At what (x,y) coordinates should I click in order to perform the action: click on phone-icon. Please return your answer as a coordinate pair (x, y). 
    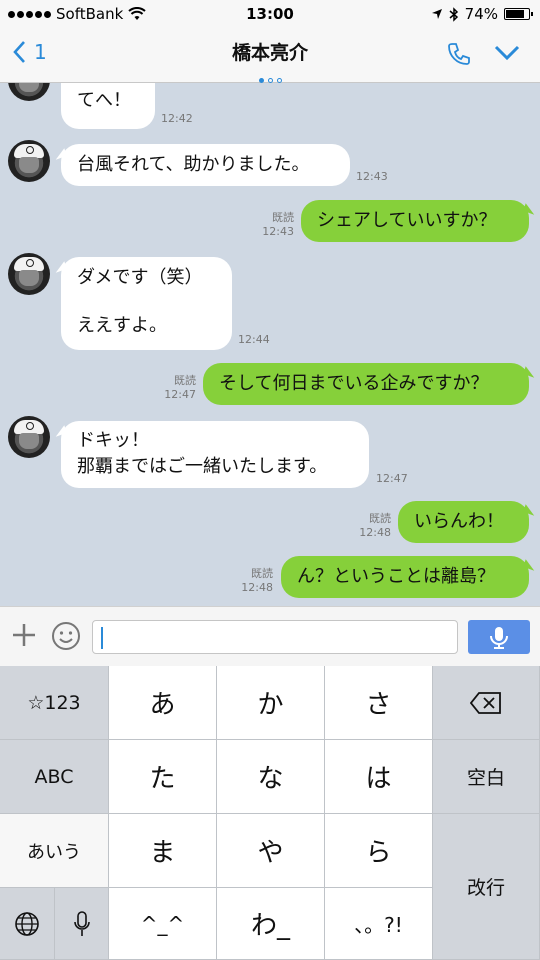
    Looking at the image, I should click on (459, 54).